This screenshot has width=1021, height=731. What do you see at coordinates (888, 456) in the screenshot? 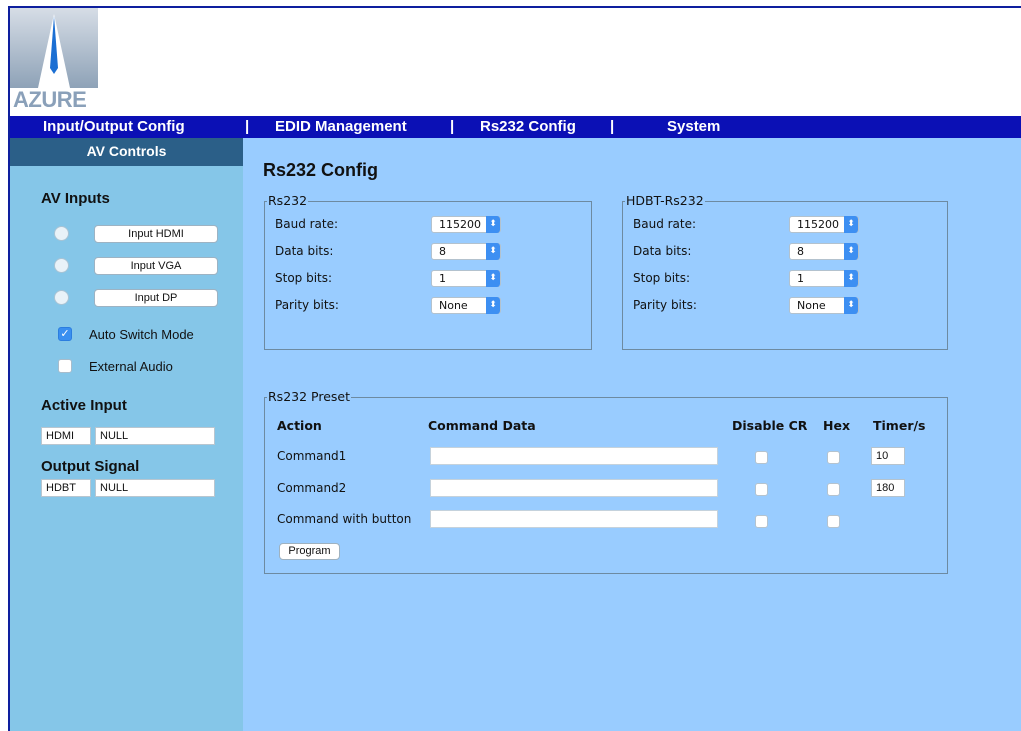
I see `command1-timer-input: 10` at bounding box center [888, 456].